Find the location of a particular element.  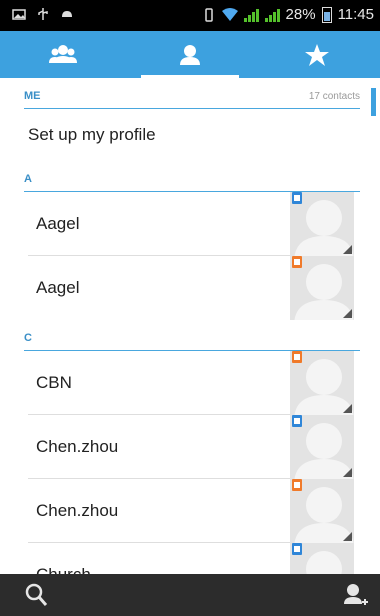

scrollbar-track is located at coordinates (372, 326).